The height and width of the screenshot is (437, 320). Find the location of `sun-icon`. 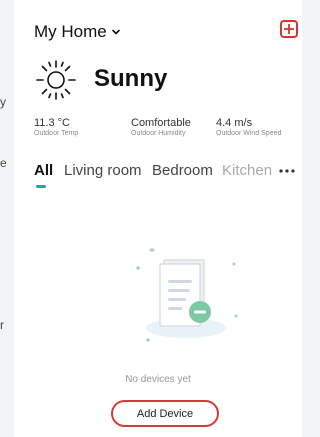

sun-icon is located at coordinates (56, 80).